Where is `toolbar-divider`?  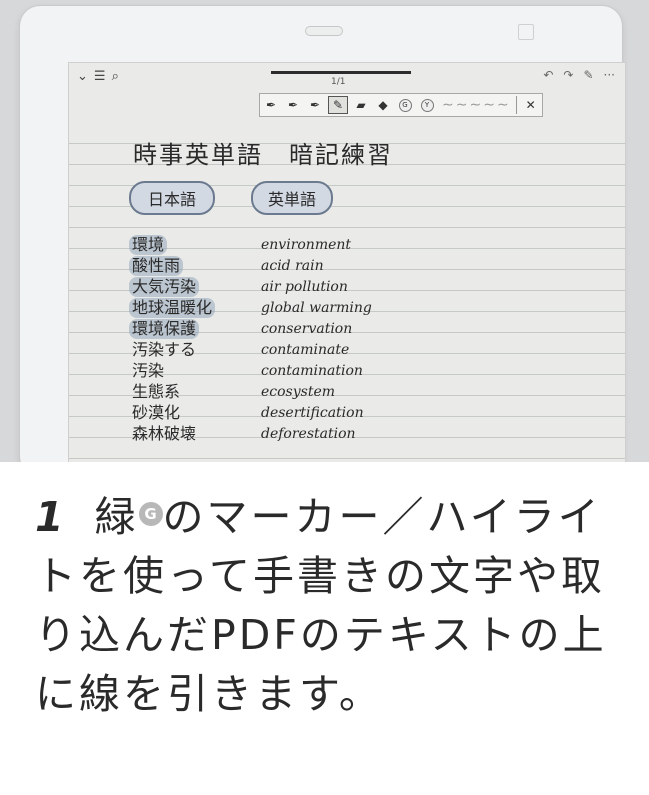
toolbar-divider is located at coordinates (516, 105).